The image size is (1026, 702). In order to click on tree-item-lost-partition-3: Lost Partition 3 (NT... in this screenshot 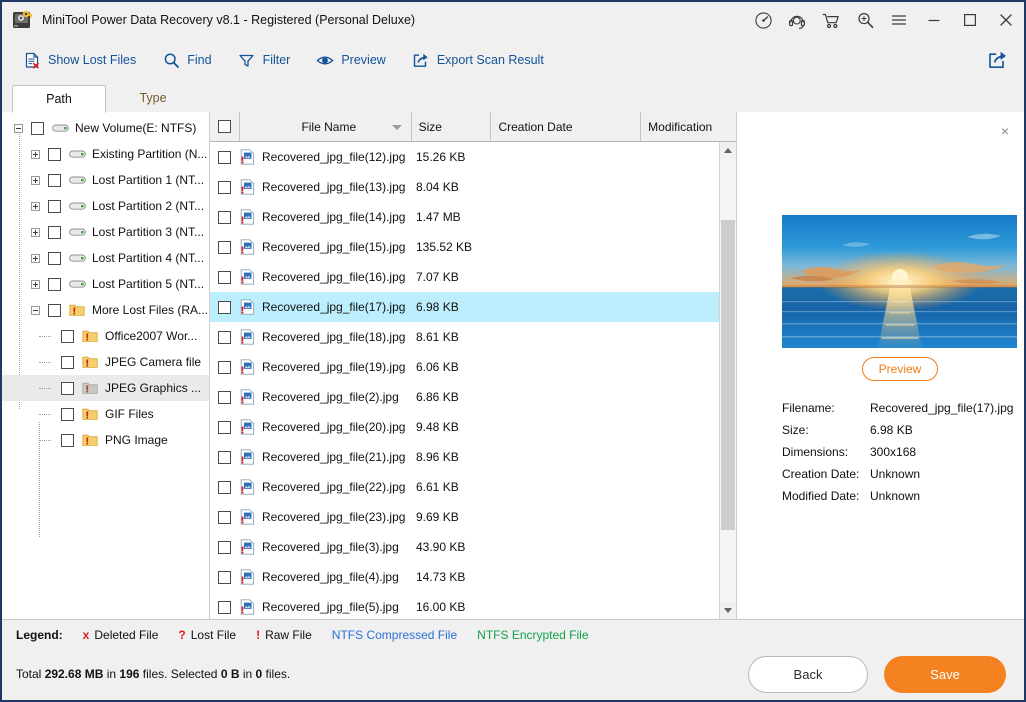, I will do `click(105, 232)`.